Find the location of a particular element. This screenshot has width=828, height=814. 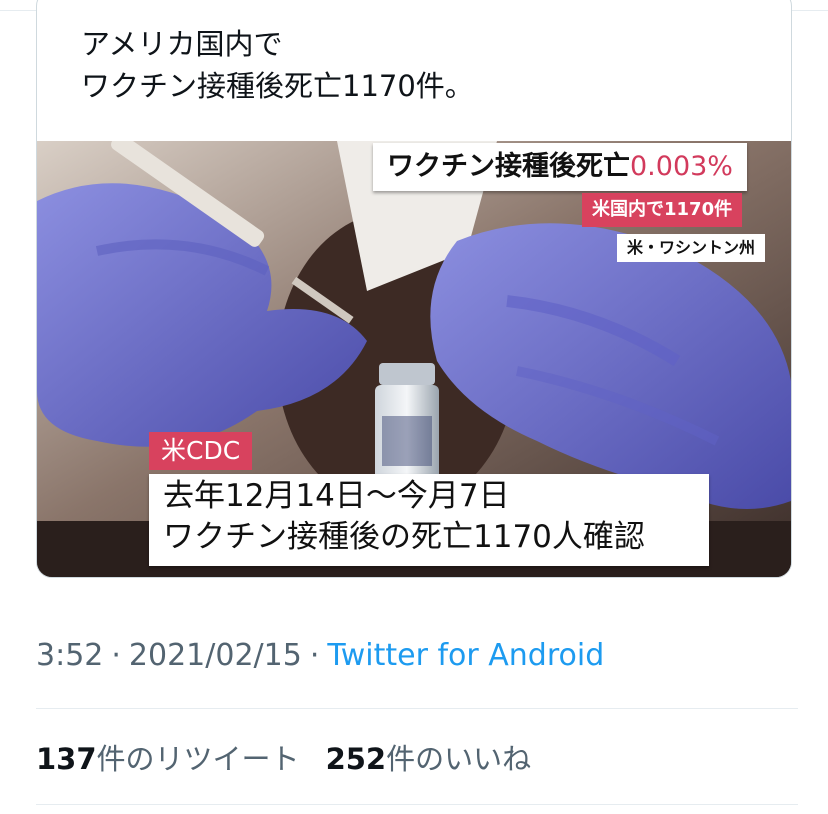

retweets-label: 件のリツイート is located at coordinates (198, 759).